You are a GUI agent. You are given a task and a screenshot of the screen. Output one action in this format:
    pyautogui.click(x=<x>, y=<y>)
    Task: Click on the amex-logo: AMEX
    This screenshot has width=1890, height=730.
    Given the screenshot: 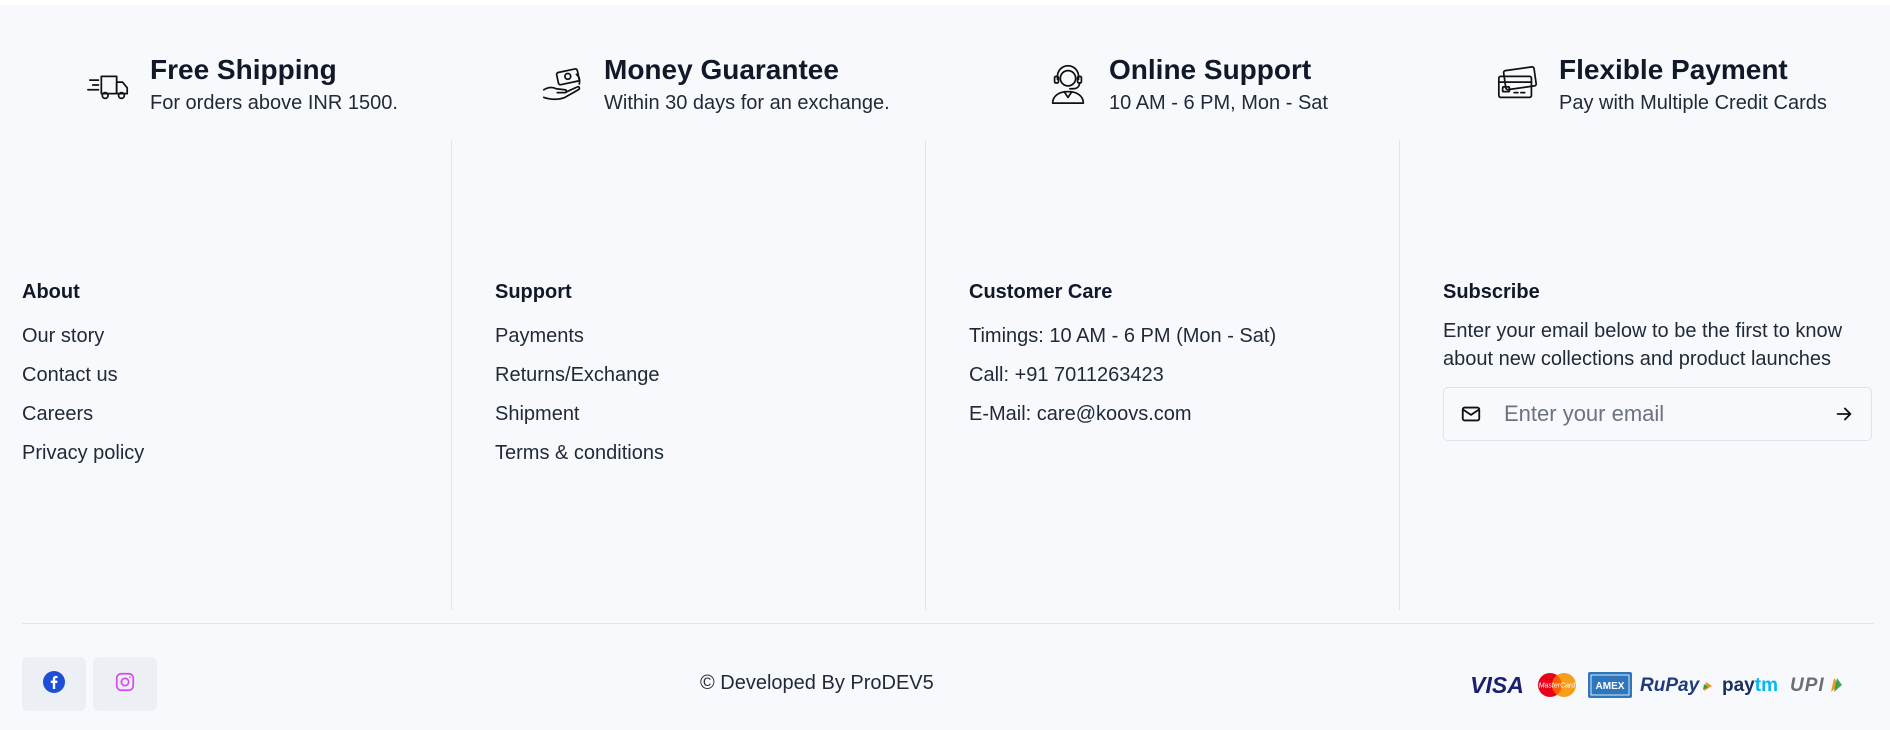 What is the action you would take?
    pyautogui.click(x=1610, y=685)
    